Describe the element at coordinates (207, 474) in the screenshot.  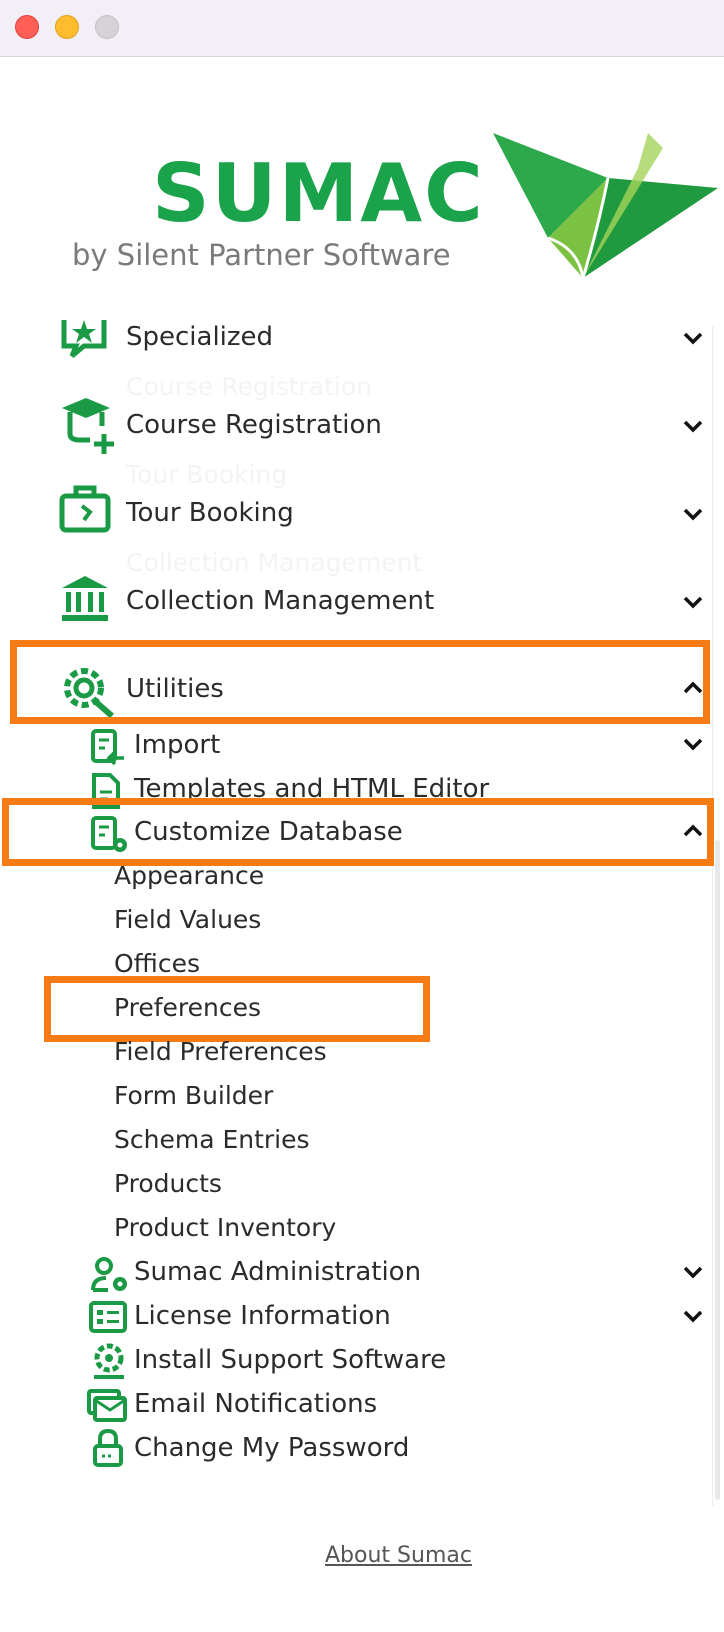
I see `ghost-text: Tour Booking` at that location.